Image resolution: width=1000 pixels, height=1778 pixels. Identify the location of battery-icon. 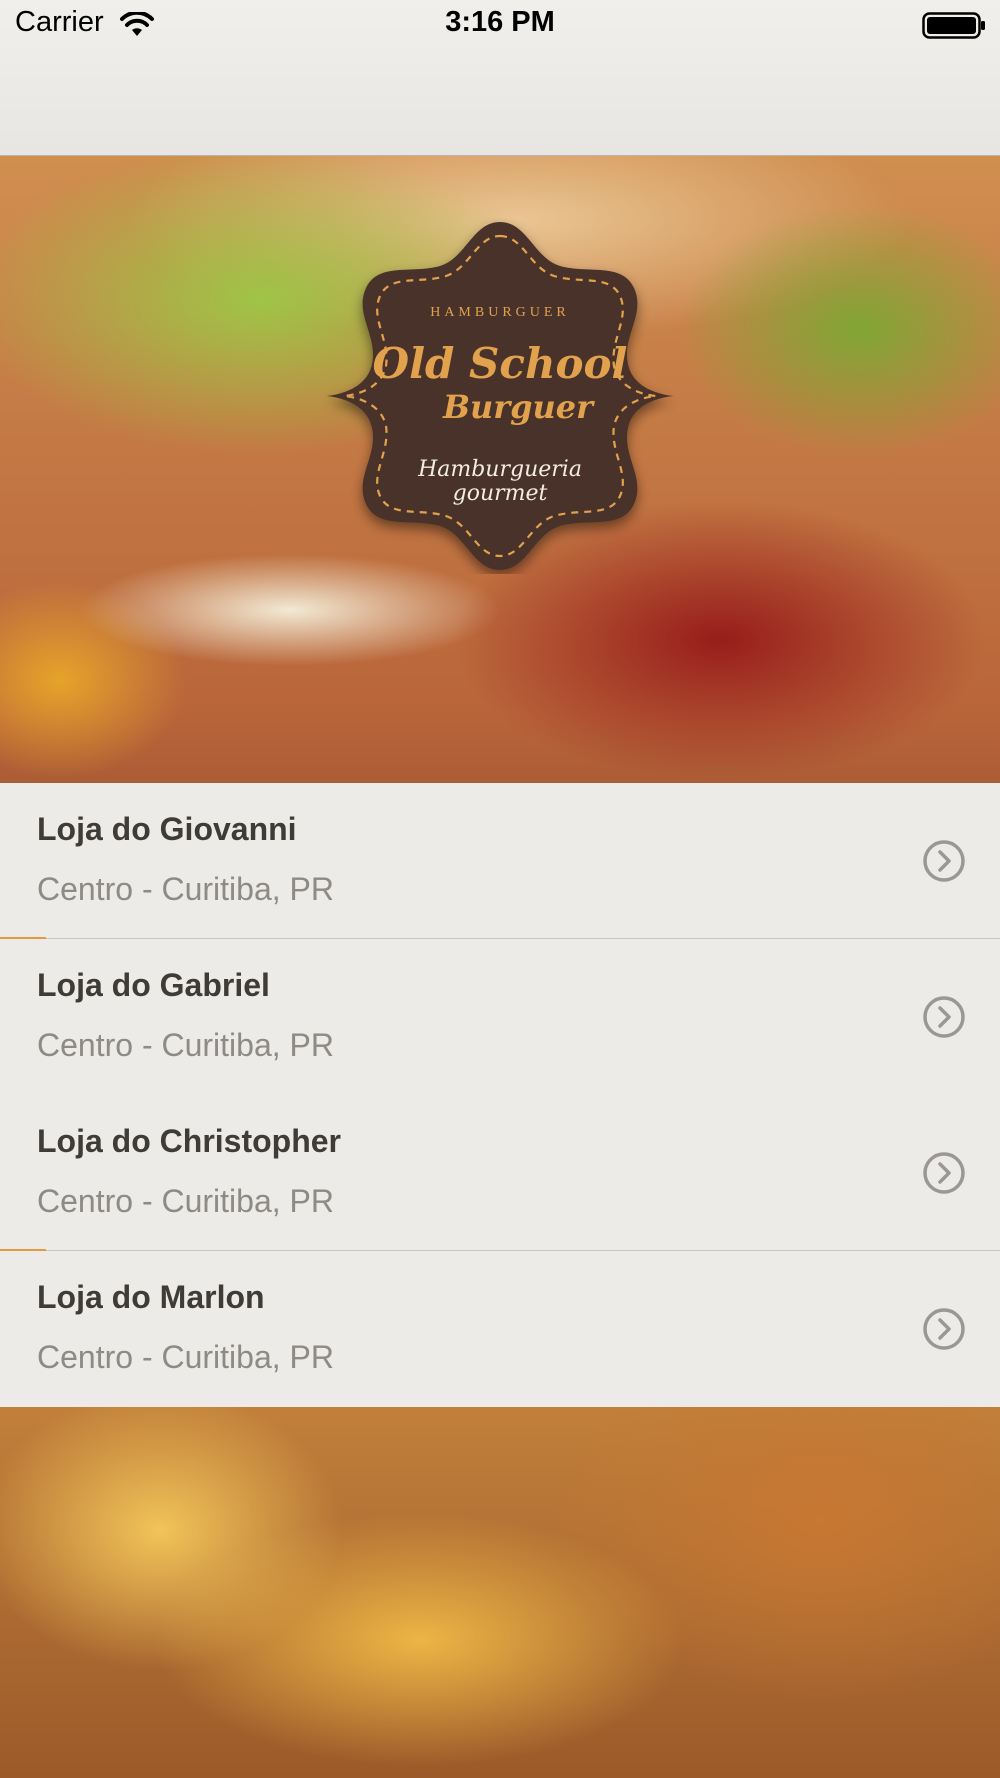
(953, 25).